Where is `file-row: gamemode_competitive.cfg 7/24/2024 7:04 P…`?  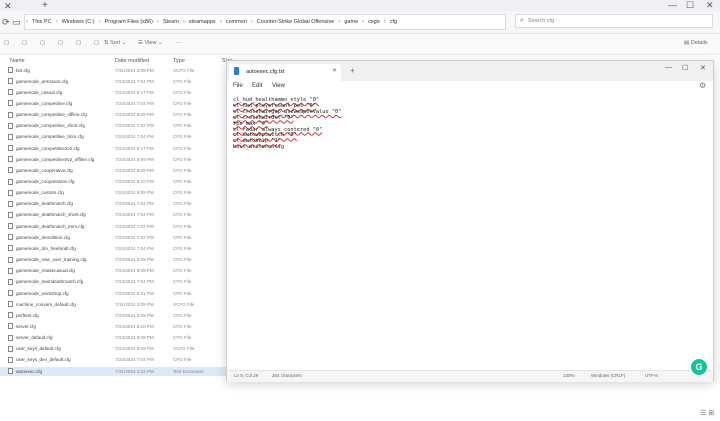 file-row: gamemode_competitive.cfg 7/24/2024 7:04 P… is located at coordinates (113, 103).